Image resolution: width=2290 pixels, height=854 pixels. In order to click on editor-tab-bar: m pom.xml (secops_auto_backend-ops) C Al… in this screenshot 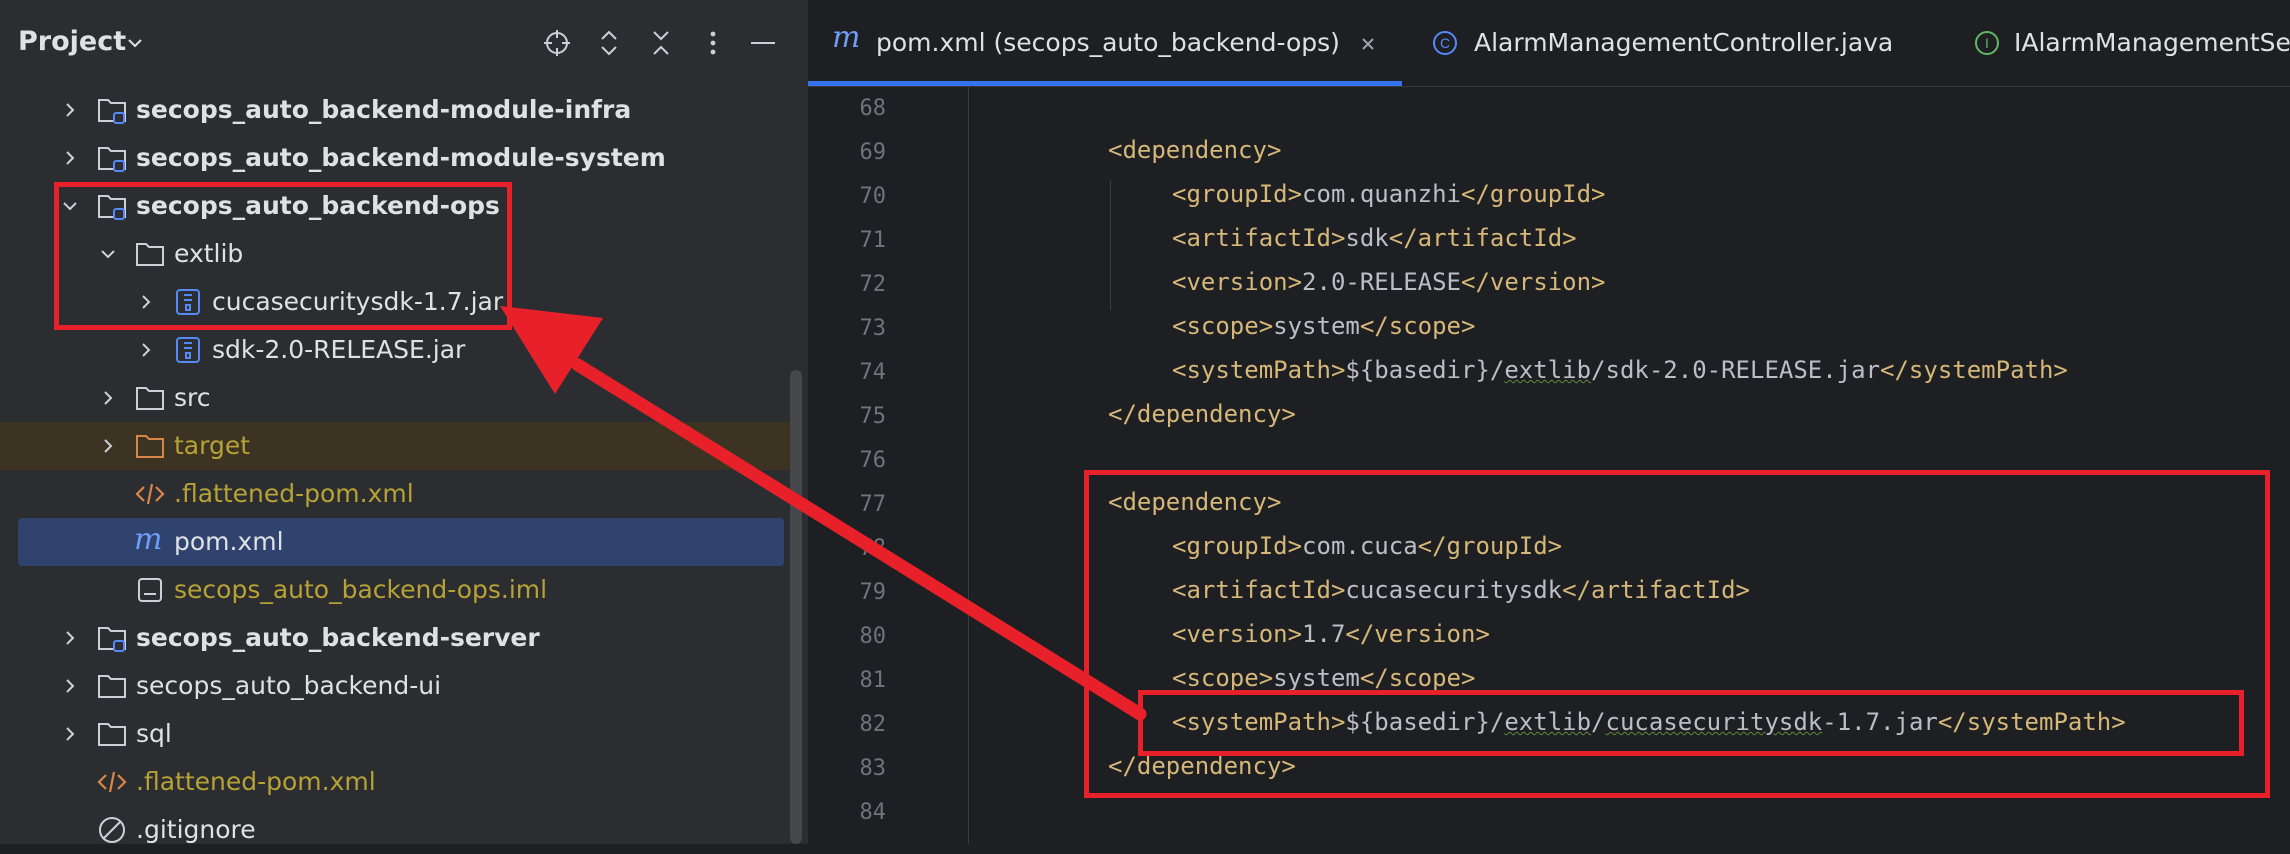, I will do `click(1549, 43)`.